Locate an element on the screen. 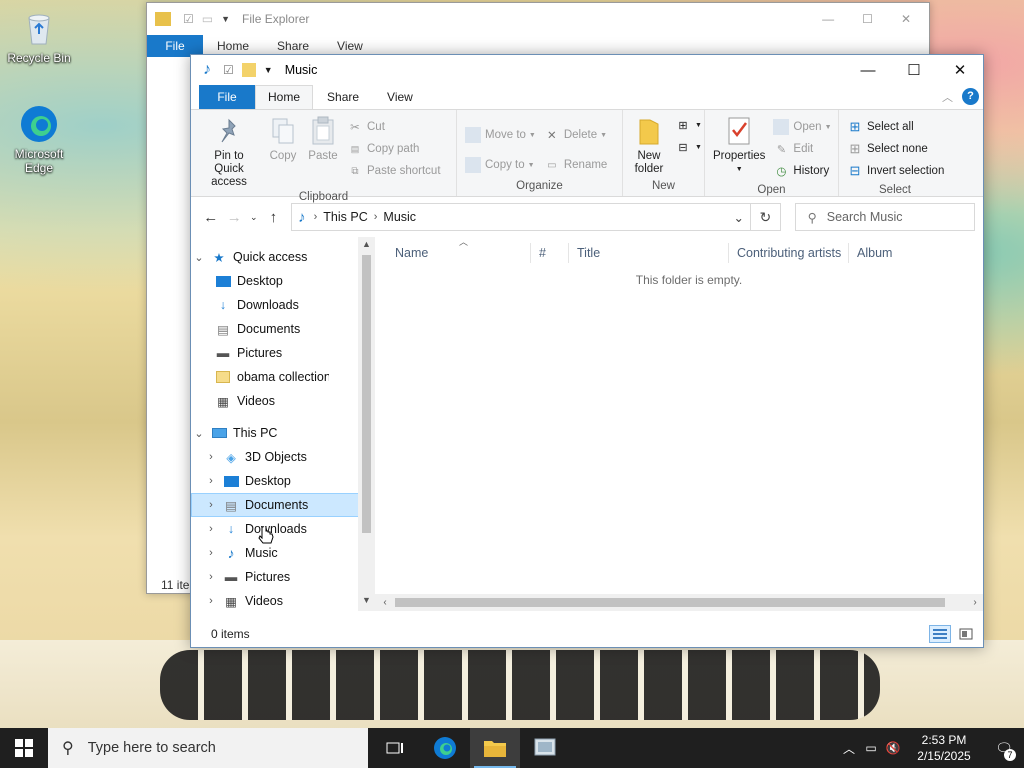 The height and width of the screenshot is (768, 1024). nav-pc-3d-objects: › ◈ 3D Objects is located at coordinates (282, 457).